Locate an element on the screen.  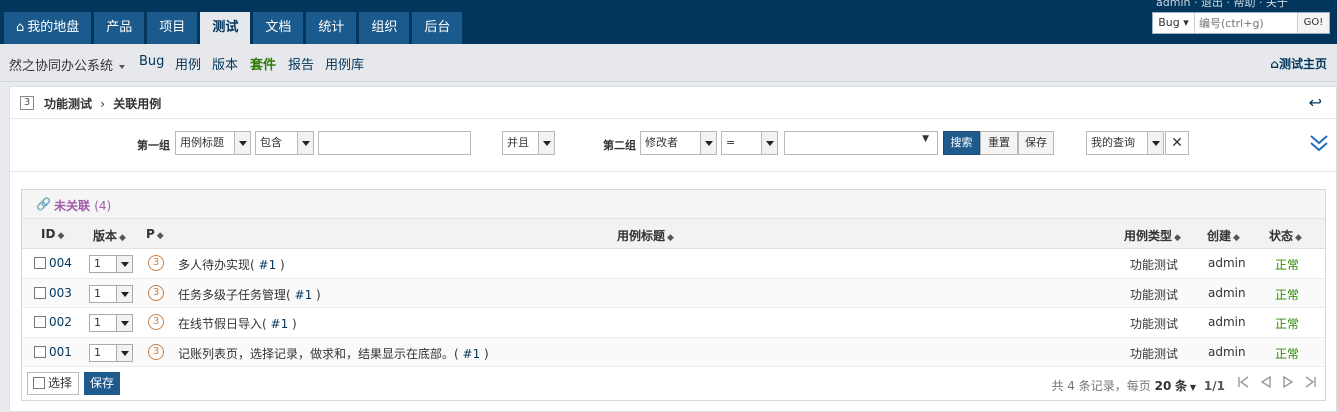
case-title: 在线节假日导入( #1 ) is located at coordinates (237, 324).